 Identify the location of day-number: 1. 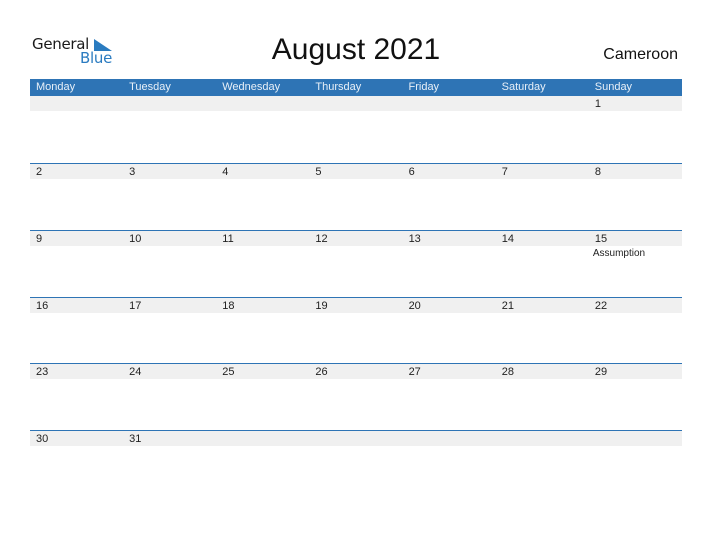
(597, 104).